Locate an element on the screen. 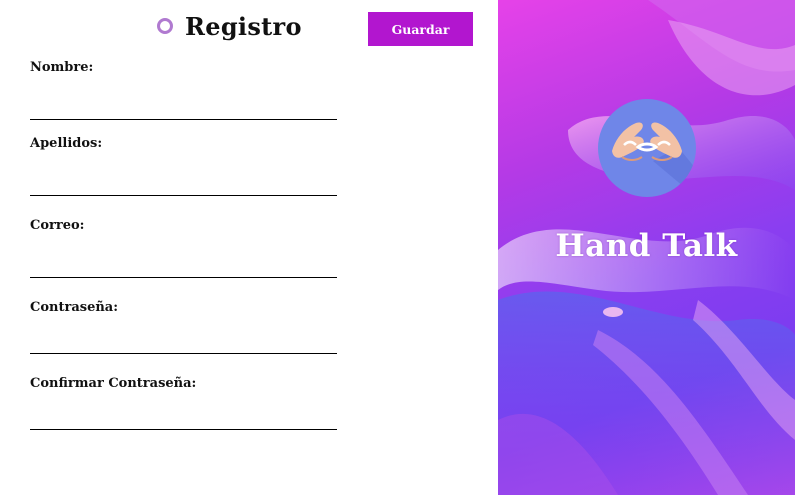  brand-name: Hand Talk is located at coordinates (646, 246).